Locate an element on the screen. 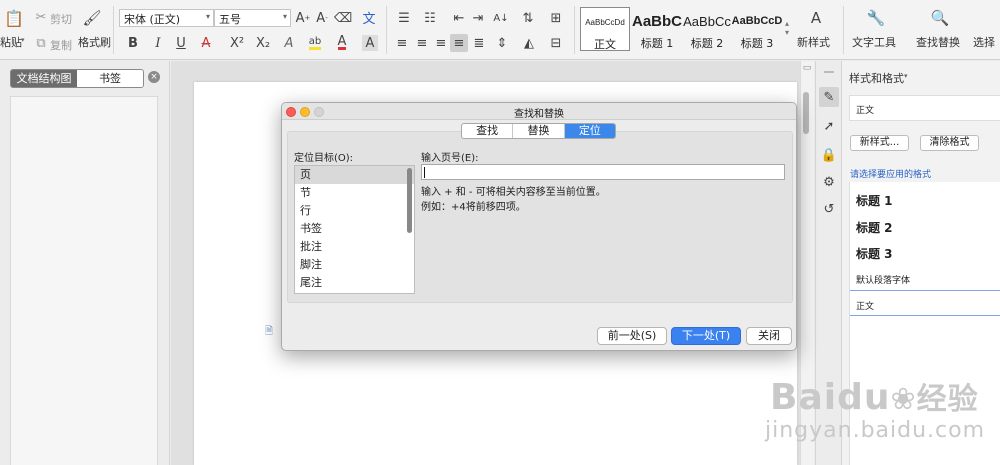  list-item: 批注 is located at coordinates (354, 247).